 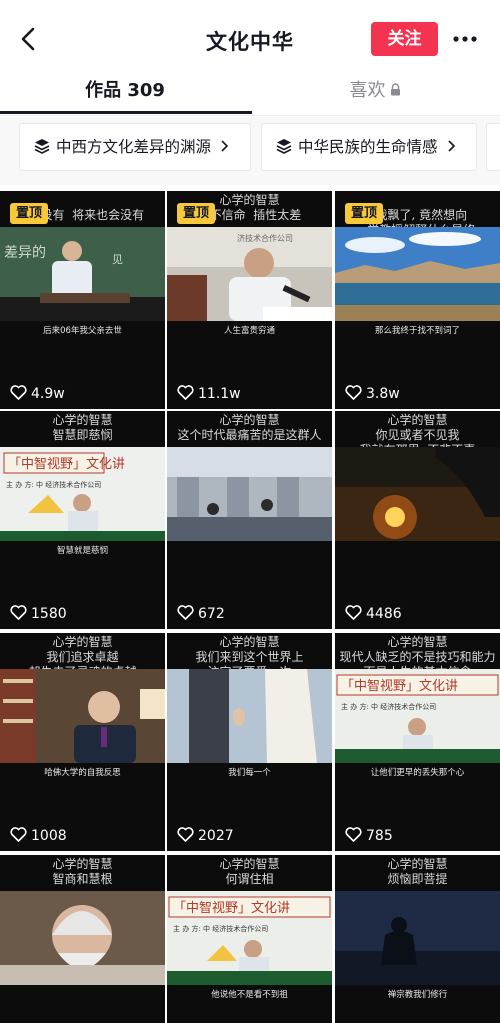 I want to click on like-count-value: 11.1w, so click(x=219, y=394).